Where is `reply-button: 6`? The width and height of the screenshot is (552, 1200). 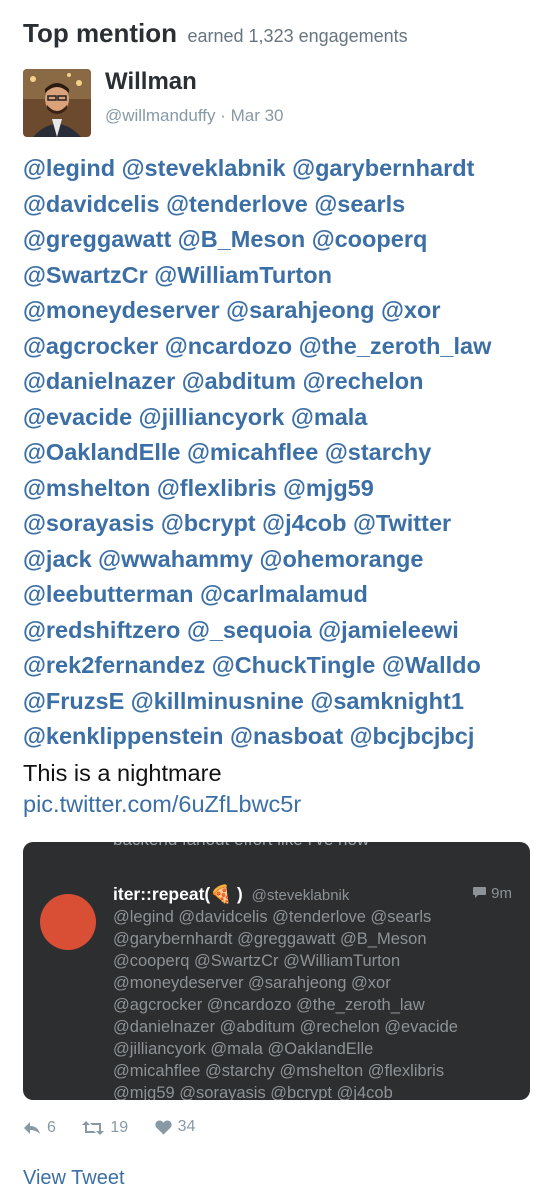 reply-button: 6 is located at coordinates (39, 1128).